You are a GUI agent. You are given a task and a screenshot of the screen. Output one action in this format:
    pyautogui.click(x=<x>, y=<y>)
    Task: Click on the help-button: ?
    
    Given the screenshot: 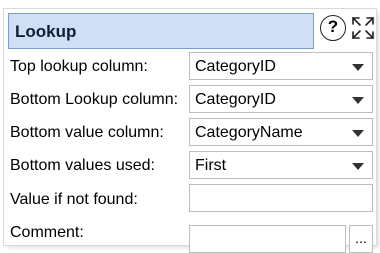 What is the action you would take?
    pyautogui.click(x=333, y=28)
    